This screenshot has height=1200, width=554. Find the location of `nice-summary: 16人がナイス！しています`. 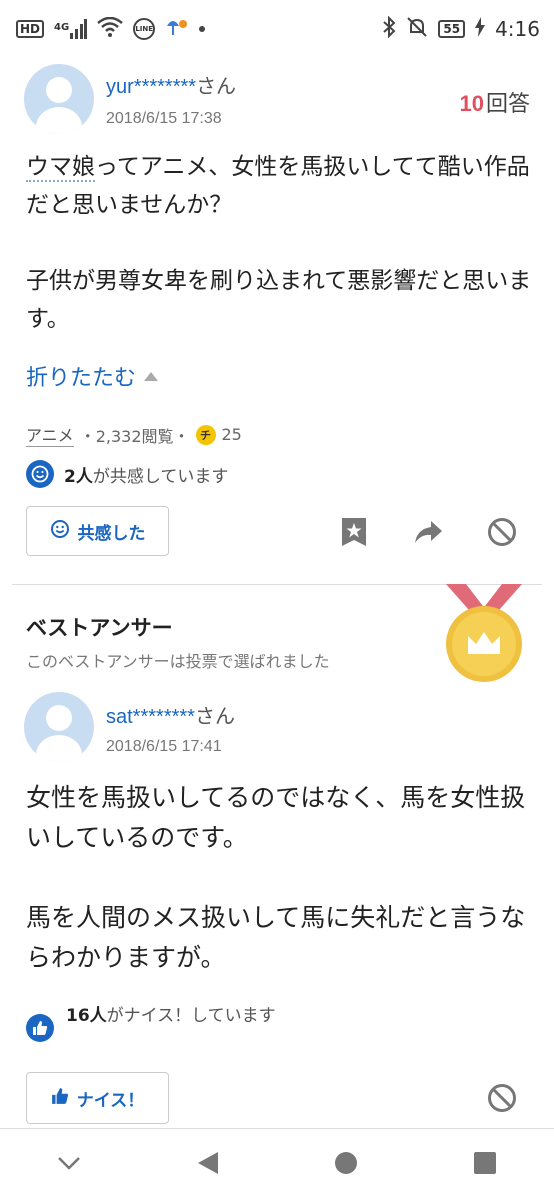

nice-summary: 16人がナイス！しています is located at coordinates (156, 1022).